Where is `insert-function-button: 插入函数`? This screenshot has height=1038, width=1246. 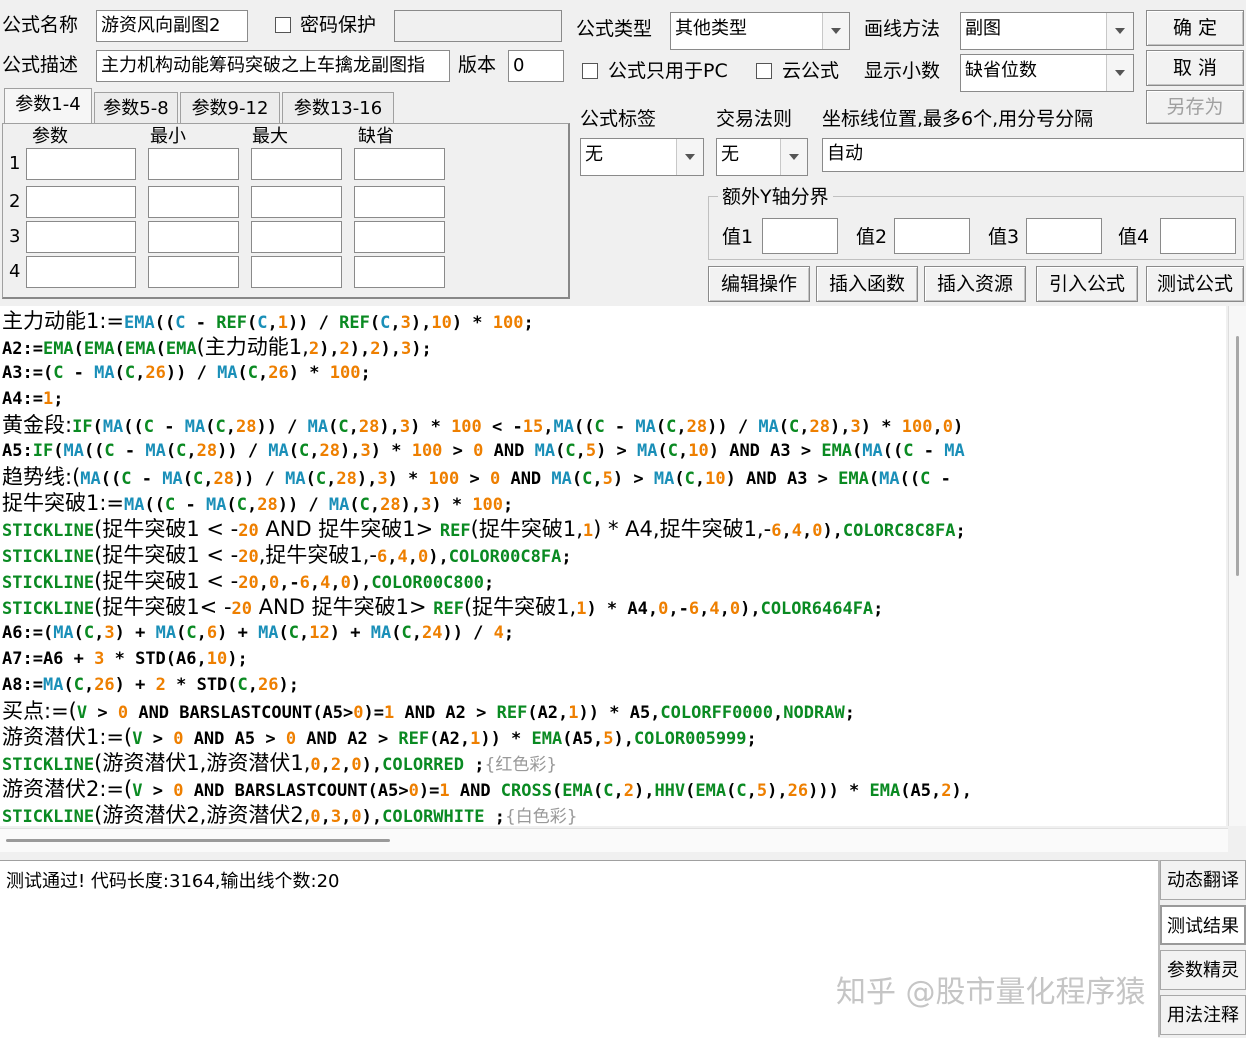
insert-function-button: 插入函数 is located at coordinates (867, 284).